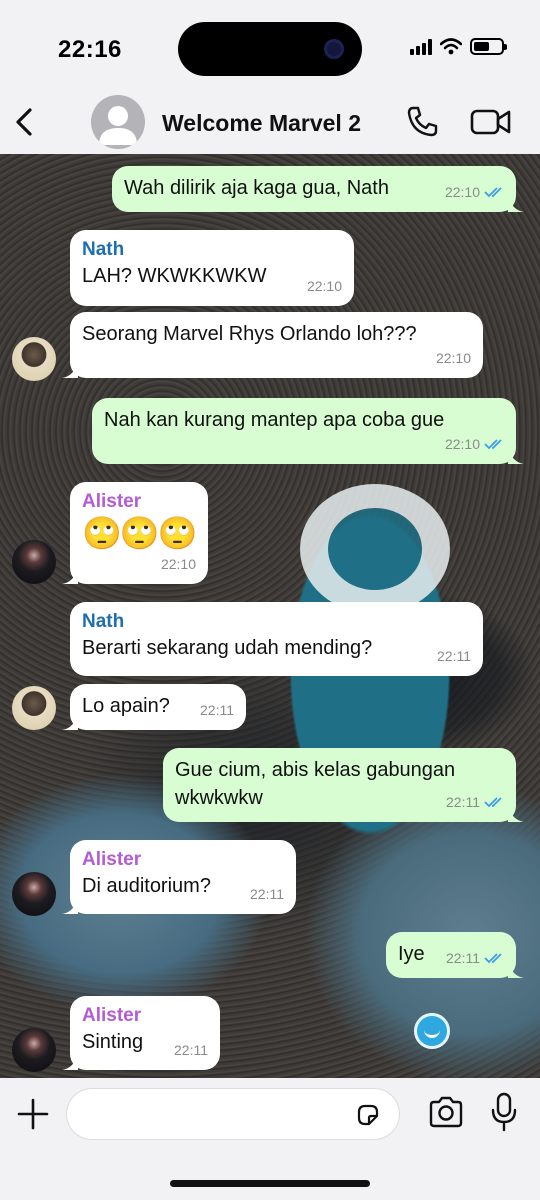 The width and height of the screenshot is (540, 1200). Describe the element at coordinates (308, 431) in the screenshot. I see `message-bubble-outgoing: Nah kan kurang mantep apa coba gue 22:10` at that location.